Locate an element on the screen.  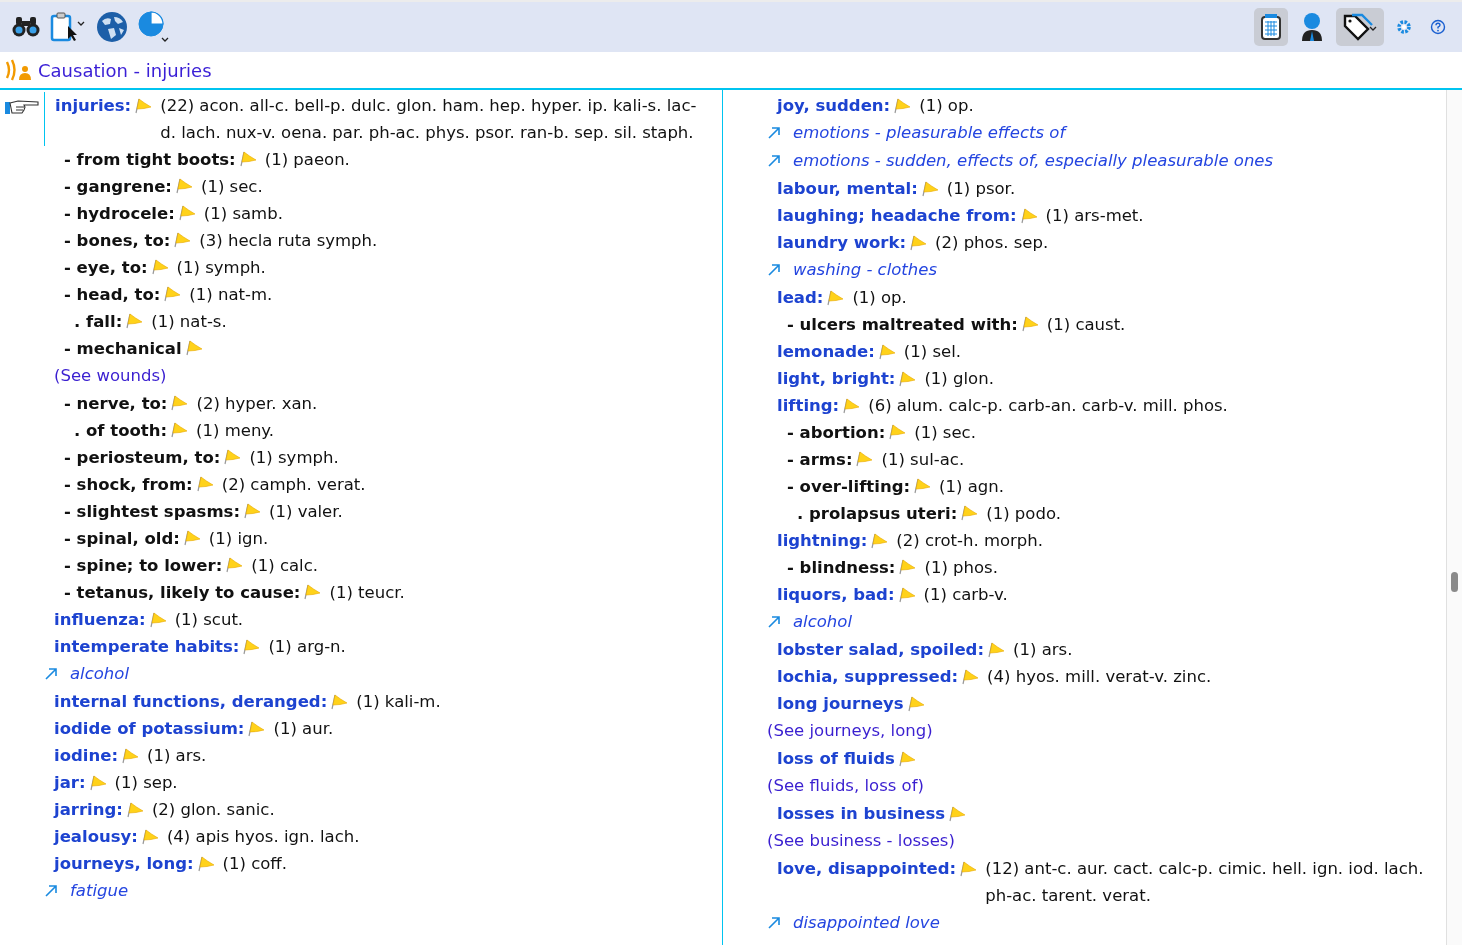
subrubric-link: - arms: is located at coordinates (820, 459).